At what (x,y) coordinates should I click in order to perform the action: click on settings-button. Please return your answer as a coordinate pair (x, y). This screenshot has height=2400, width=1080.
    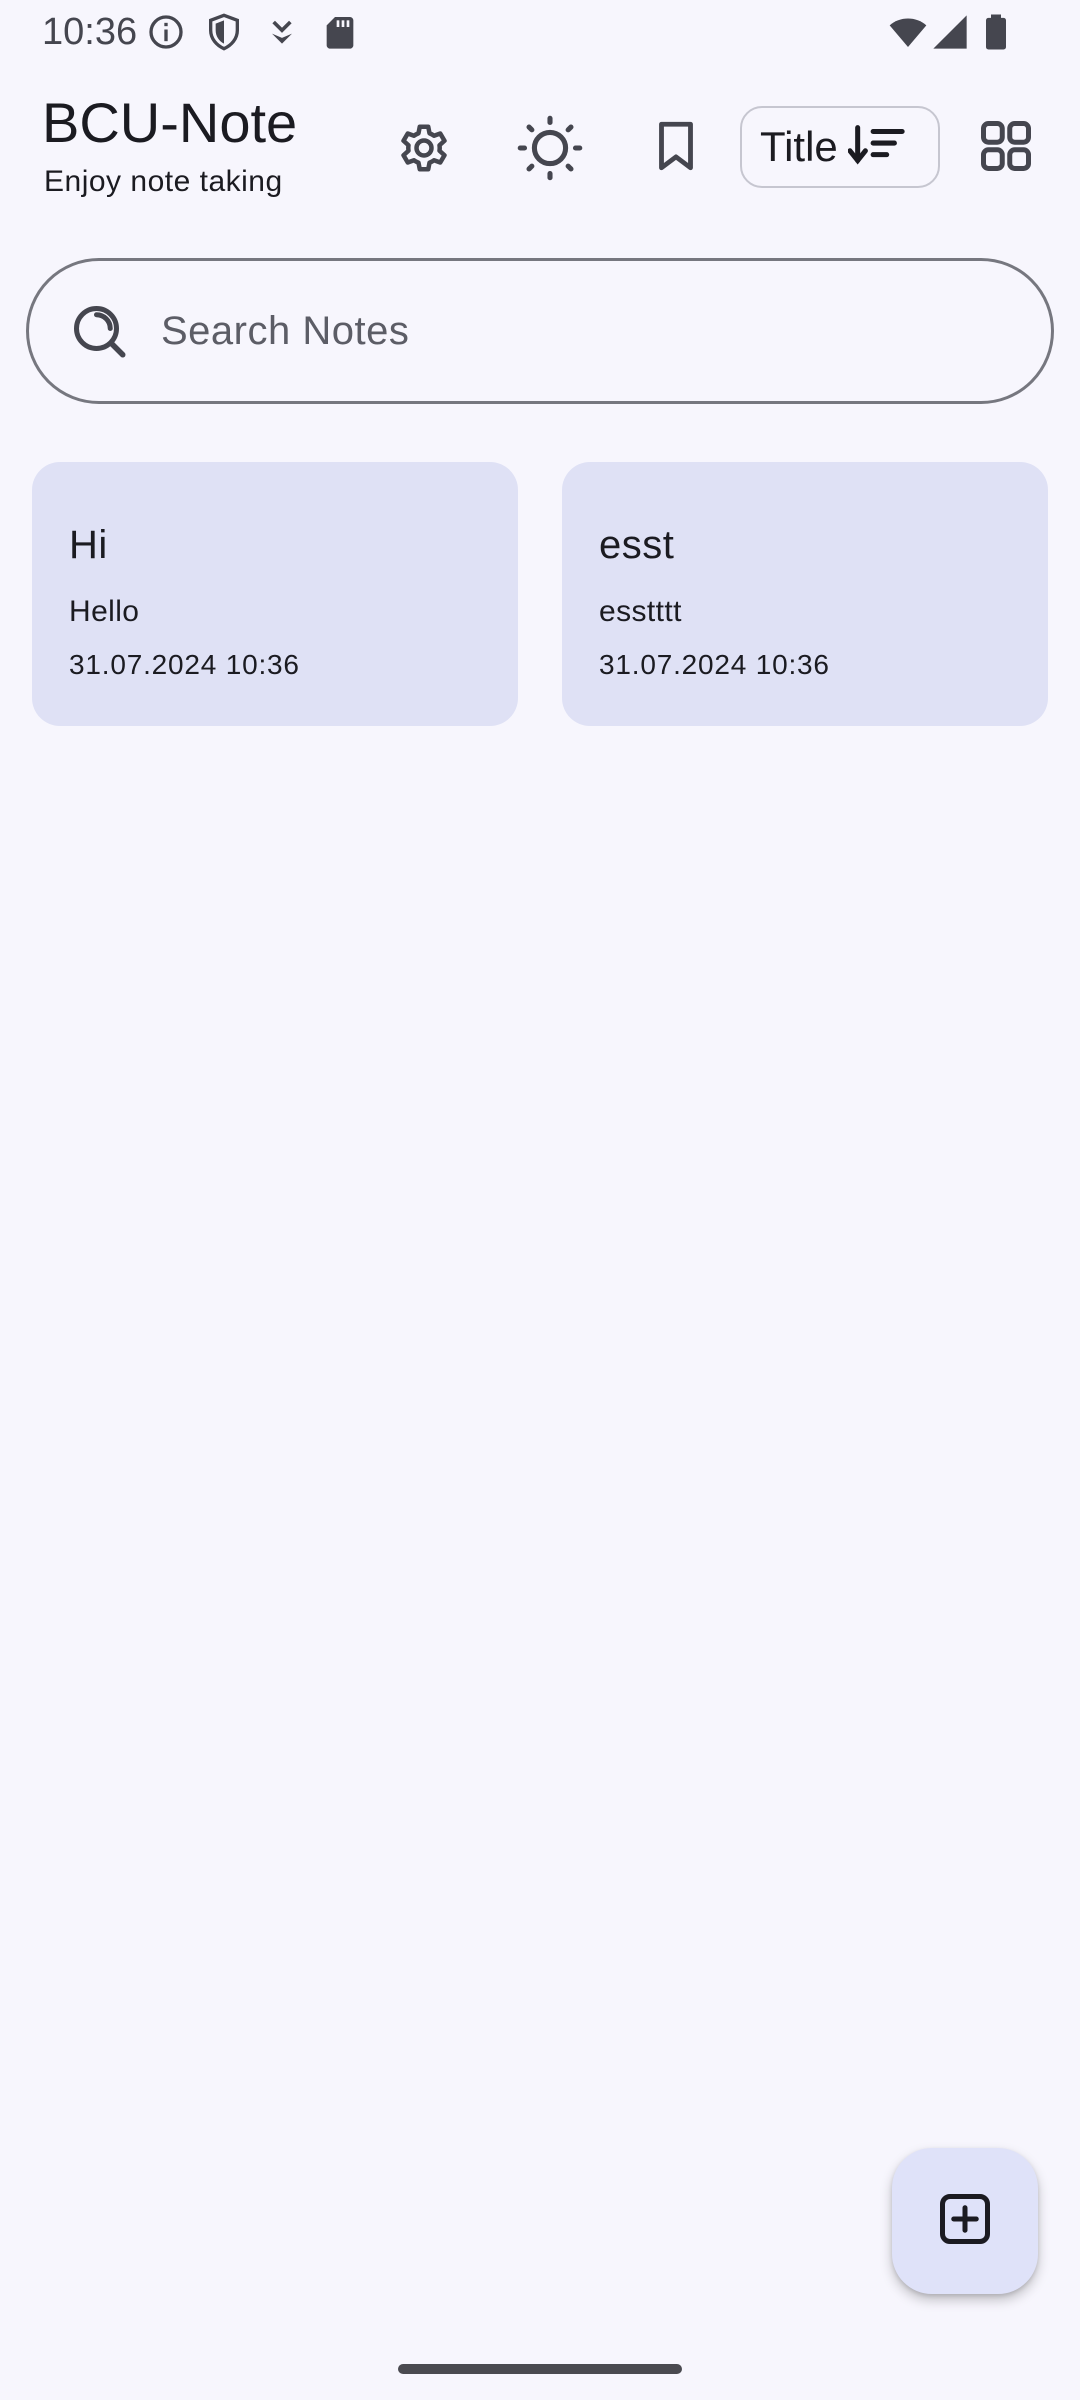
    Looking at the image, I should click on (424, 148).